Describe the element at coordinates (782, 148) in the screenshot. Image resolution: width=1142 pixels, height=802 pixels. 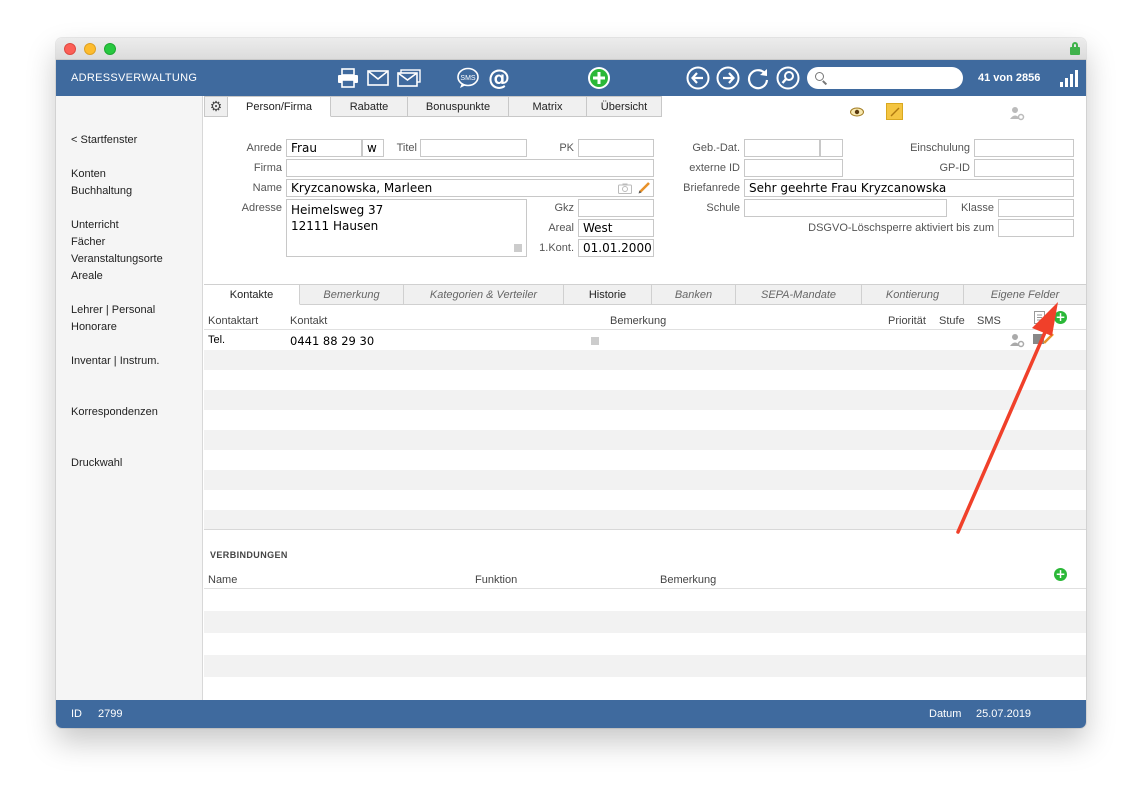
I see `geb-dat-field` at that location.